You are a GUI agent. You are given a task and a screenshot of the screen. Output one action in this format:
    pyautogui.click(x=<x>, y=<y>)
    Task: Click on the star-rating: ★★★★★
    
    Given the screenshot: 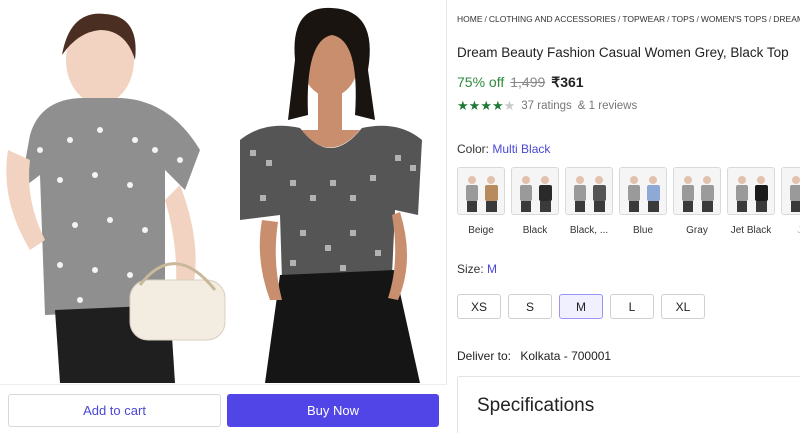 What is the action you would take?
    pyautogui.click(x=486, y=106)
    